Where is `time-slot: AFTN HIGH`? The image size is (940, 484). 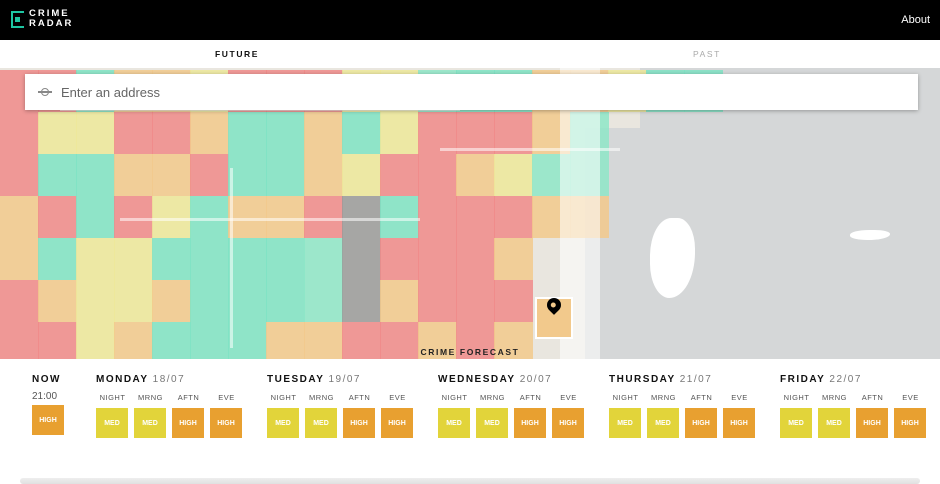
time-slot: AFTN HIGH is located at coordinates (530, 415).